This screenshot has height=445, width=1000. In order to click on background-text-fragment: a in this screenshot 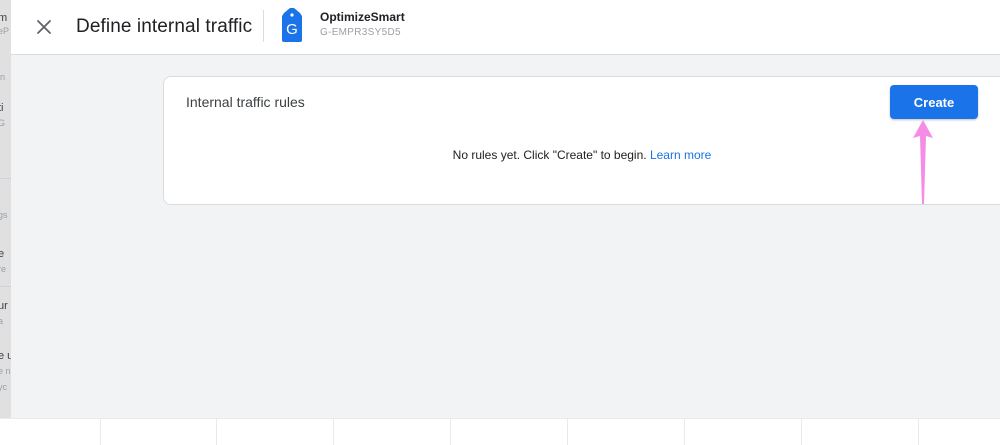, I will do `click(2, 321)`.